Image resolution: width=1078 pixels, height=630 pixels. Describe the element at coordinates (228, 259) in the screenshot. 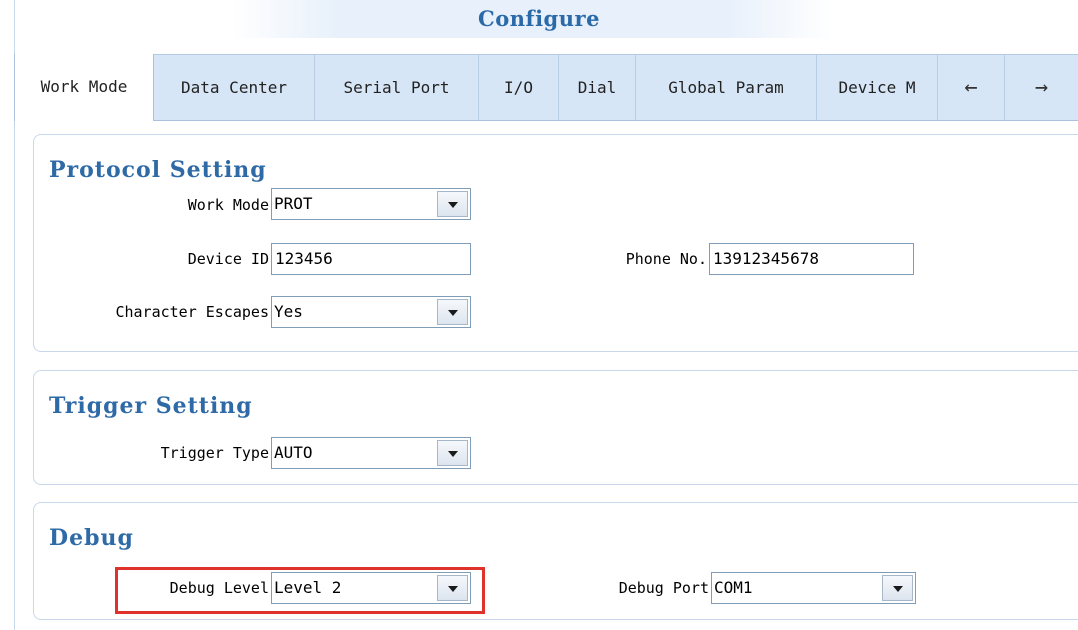

I see `device-id-label: Device ID` at that location.